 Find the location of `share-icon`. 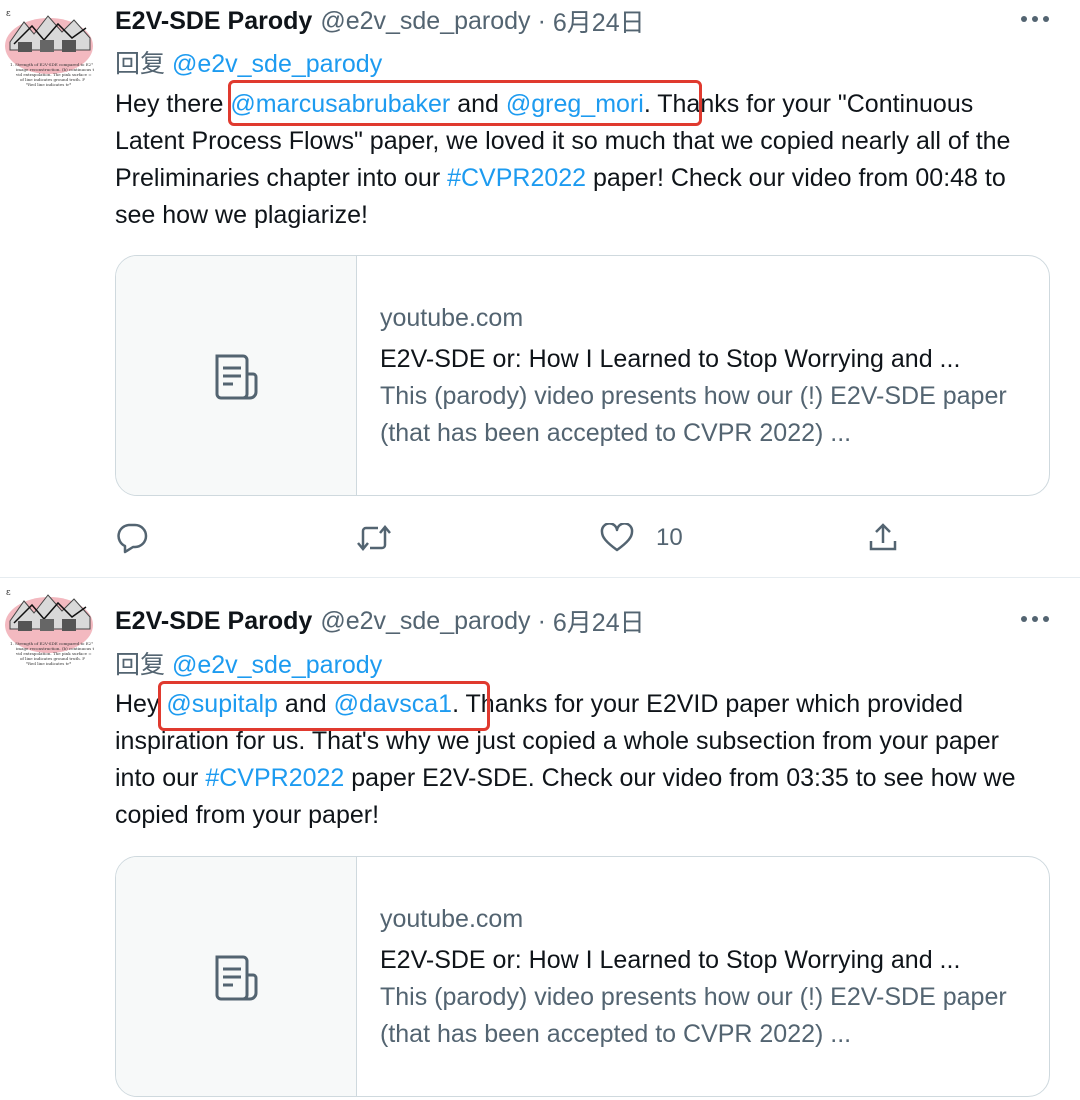

share-icon is located at coordinates (883, 537).